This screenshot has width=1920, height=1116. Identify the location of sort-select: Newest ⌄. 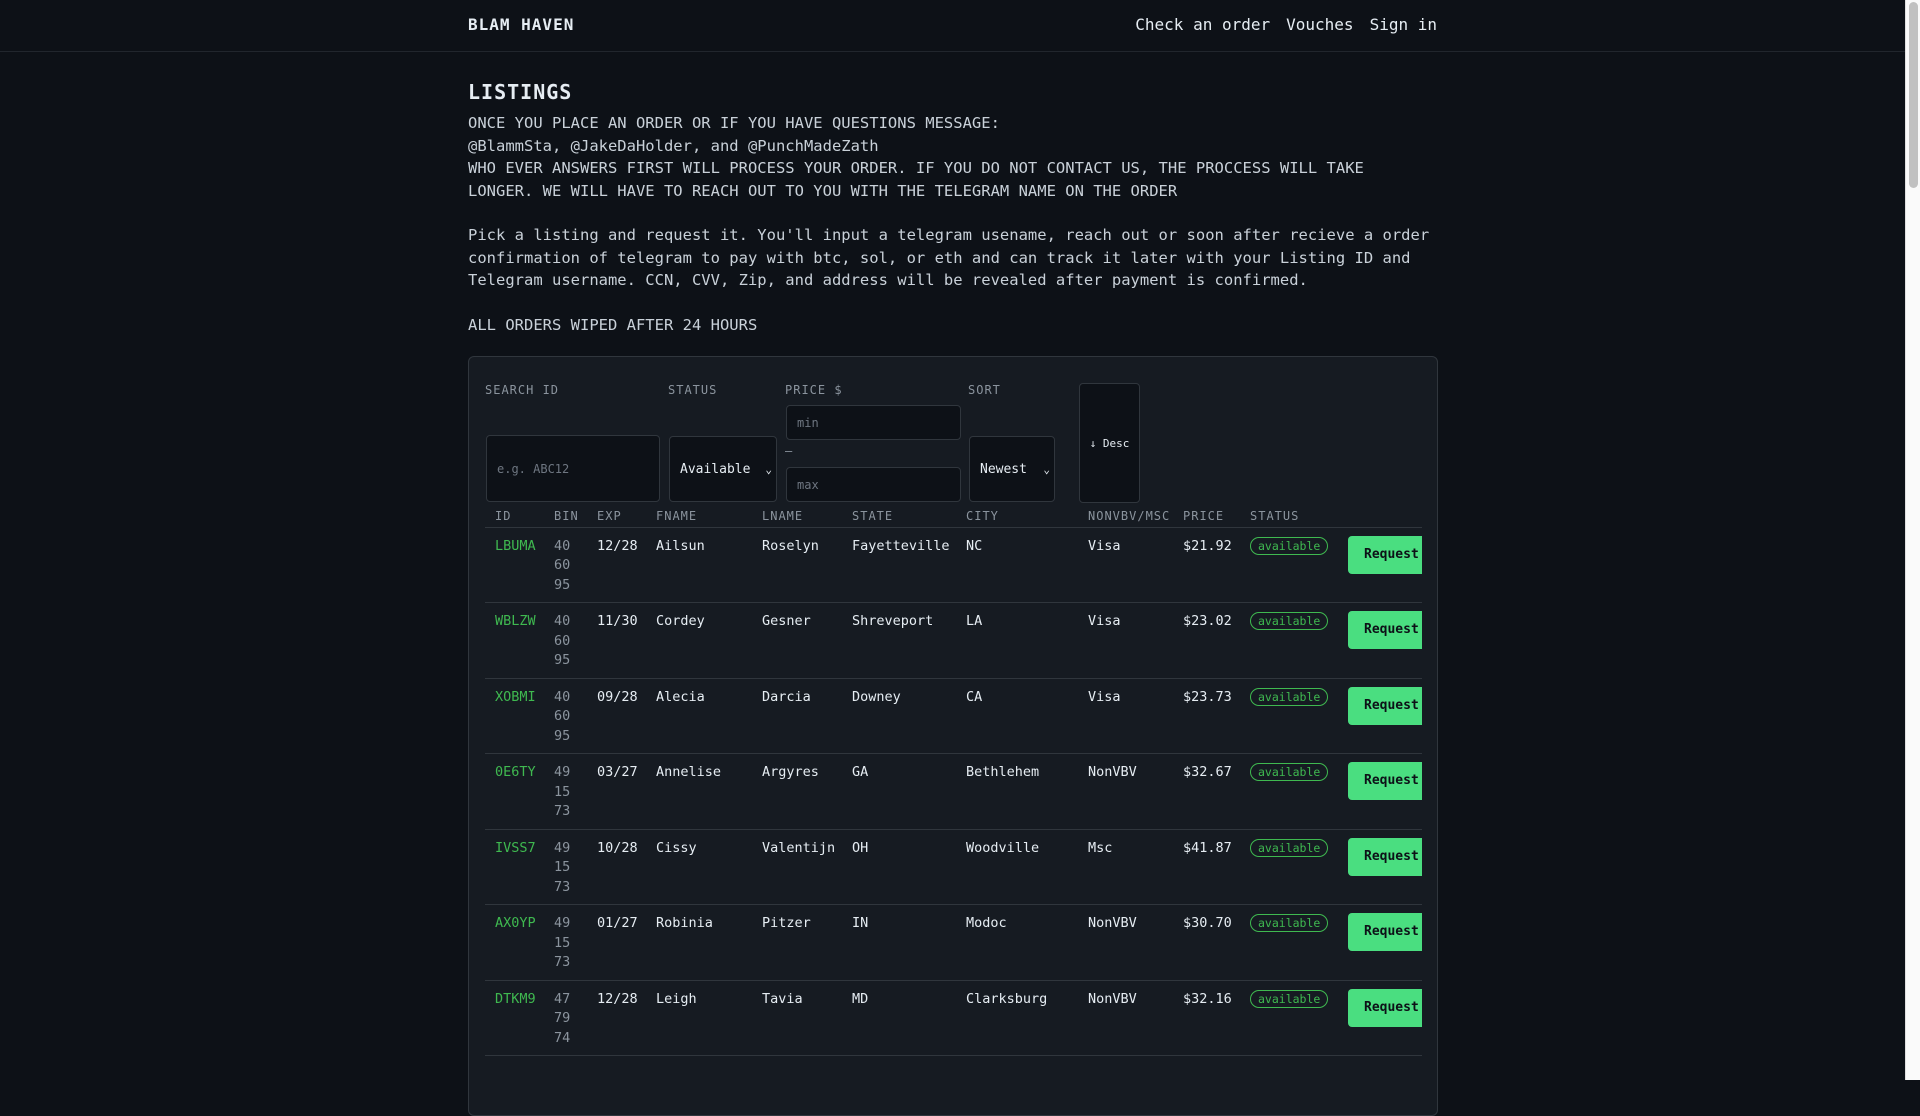
(1012, 469).